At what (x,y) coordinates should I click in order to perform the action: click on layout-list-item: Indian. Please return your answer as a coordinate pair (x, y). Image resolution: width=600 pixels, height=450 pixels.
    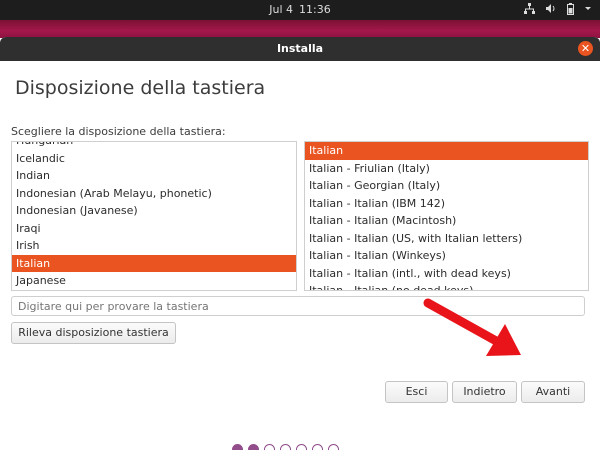
    Looking at the image, I should click on (154, 176).